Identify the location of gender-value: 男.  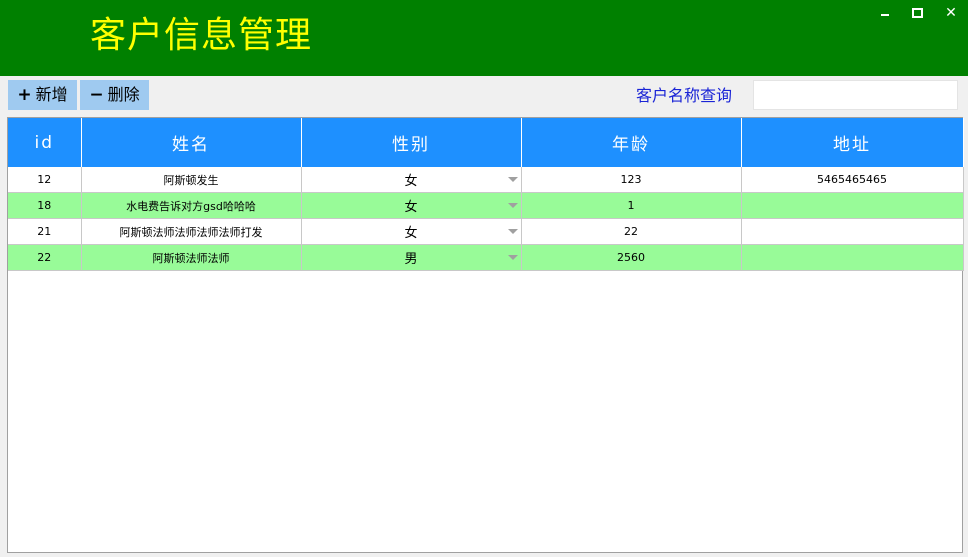
(411, 259).